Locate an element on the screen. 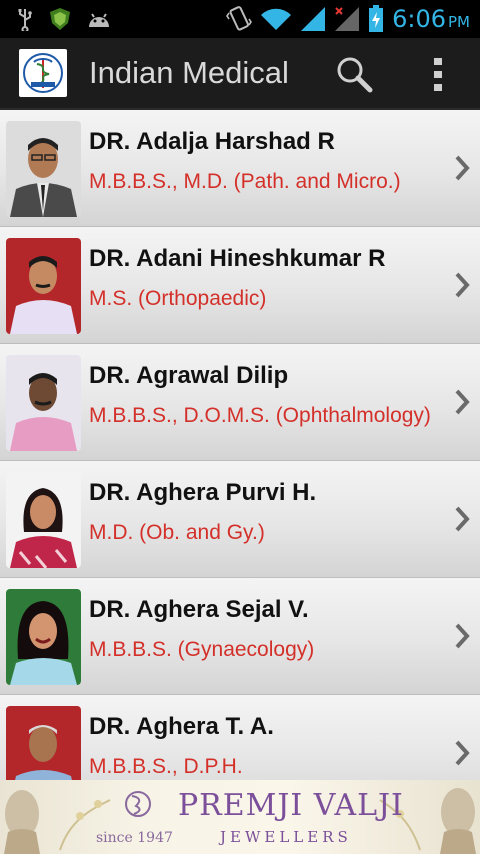  android-icon is located at coordinates (99, 19).